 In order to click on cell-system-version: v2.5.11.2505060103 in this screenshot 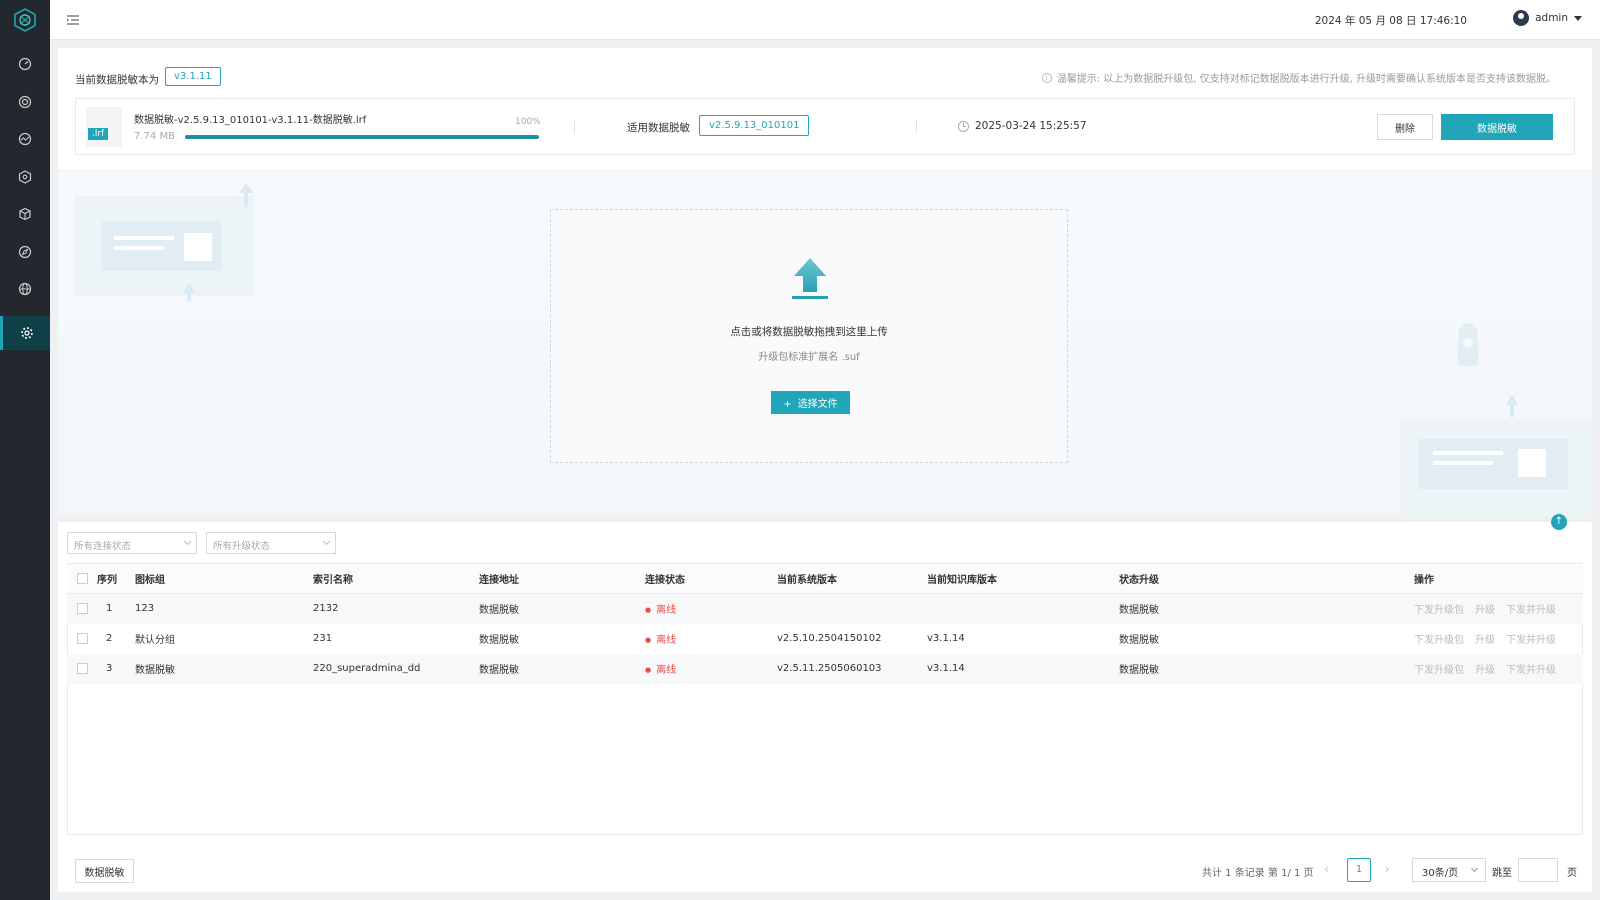, I will do `click(852, 668)`.